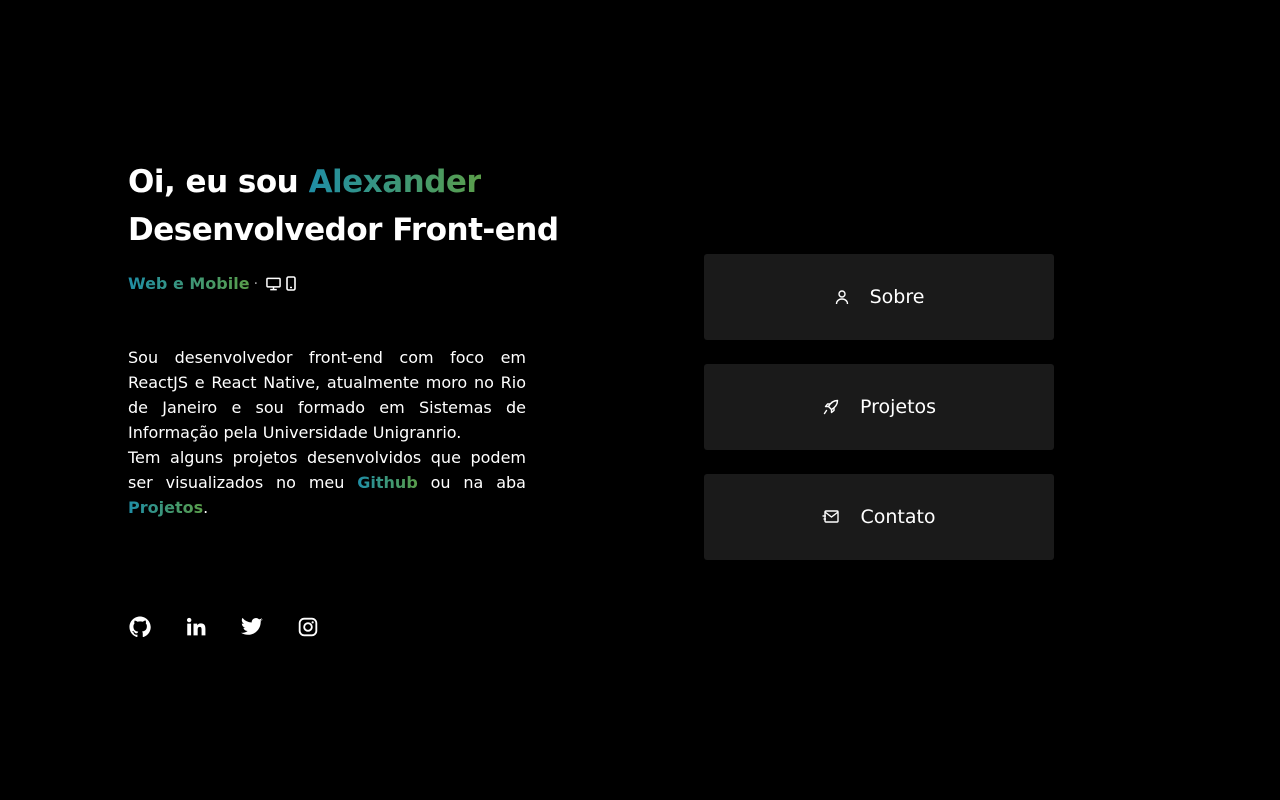 This screenshot has width=1280, height=800. I want to click on page-title: Oi, eu sou Alexander, so click(348, 182).